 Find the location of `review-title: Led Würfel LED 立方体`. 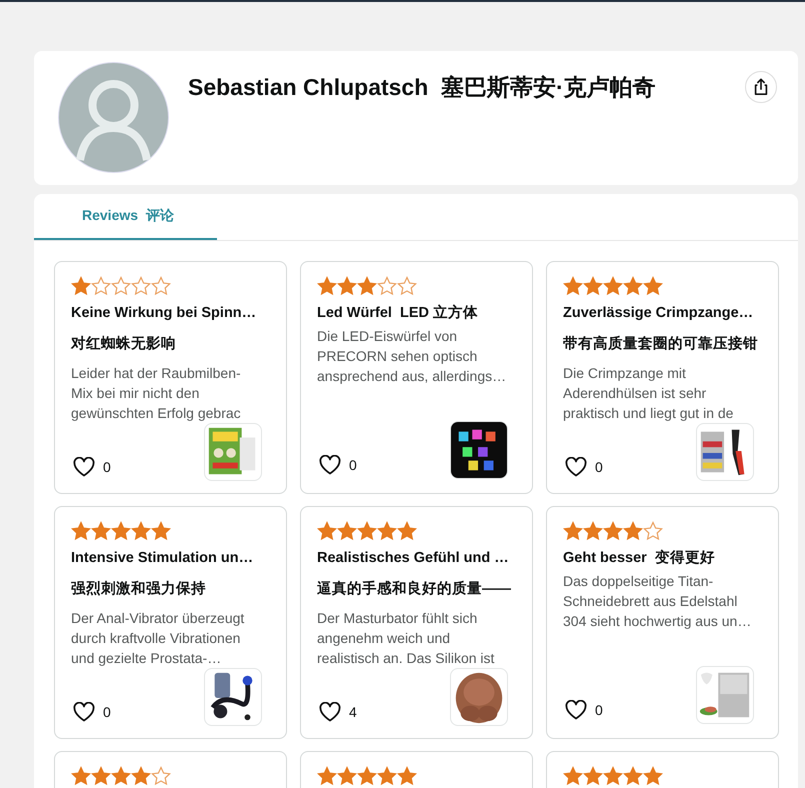

review-title: Led Würfel LED 立方体 is located at coordinates (417, 313).